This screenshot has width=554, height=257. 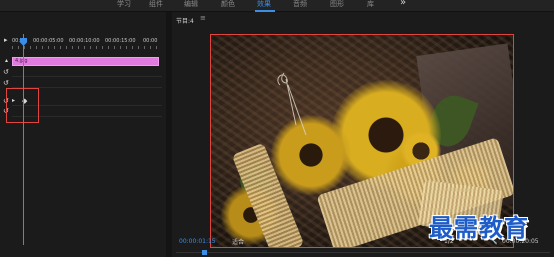 What do you see at coordinates (267, 241) in the screenshot?
I see `chevron-down-icon: ▾` at bounding box center [267, 241].